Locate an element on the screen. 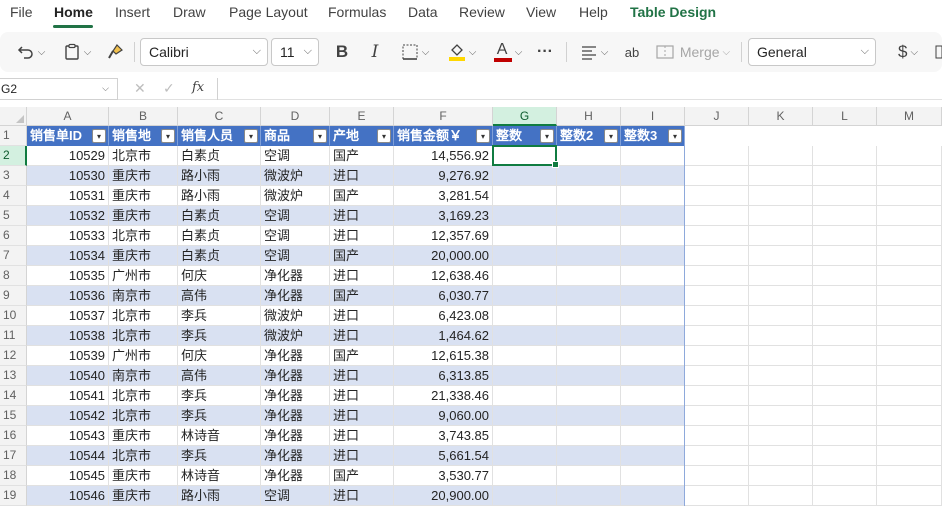 The height and width of the screenshot is (506, 942). cell-k2 is located at coordinates (781, 156).